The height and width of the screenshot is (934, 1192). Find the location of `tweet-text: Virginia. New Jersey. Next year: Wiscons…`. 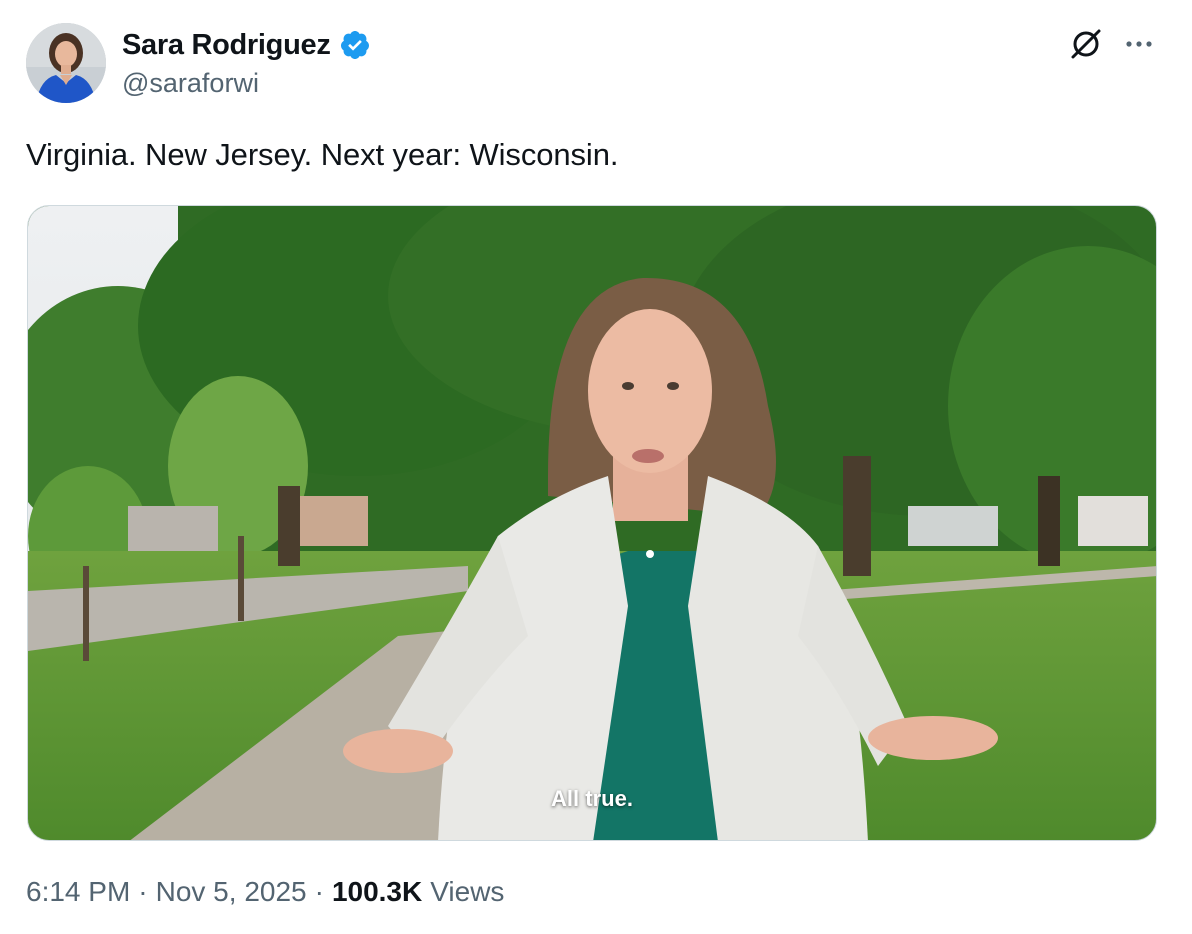

tweet-text: Virginia. New Jersey. Next year: Wiscons… is located at coordinates (322, 154).